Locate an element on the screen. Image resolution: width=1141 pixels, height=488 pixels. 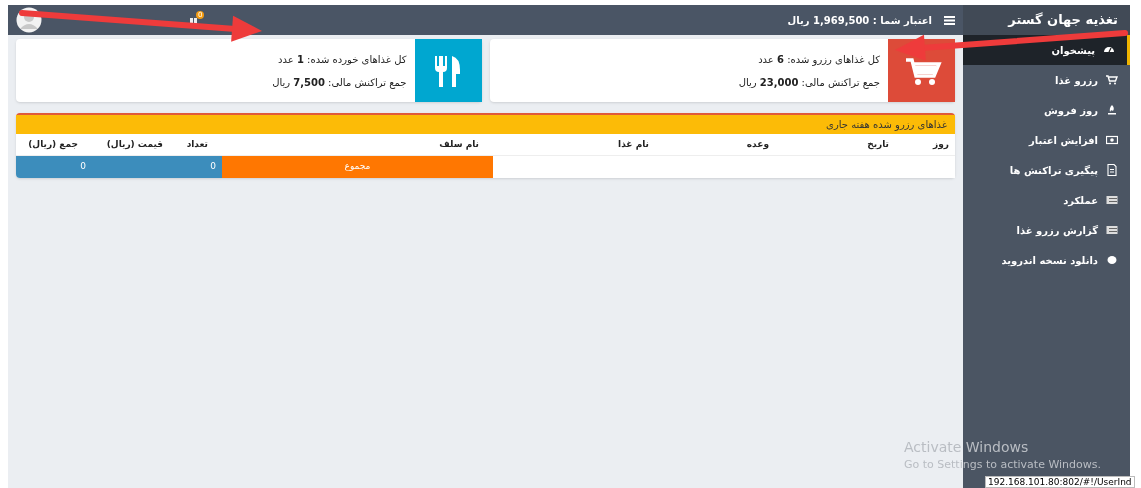
column-header: تاریخ is located at coordinates (878, 144).